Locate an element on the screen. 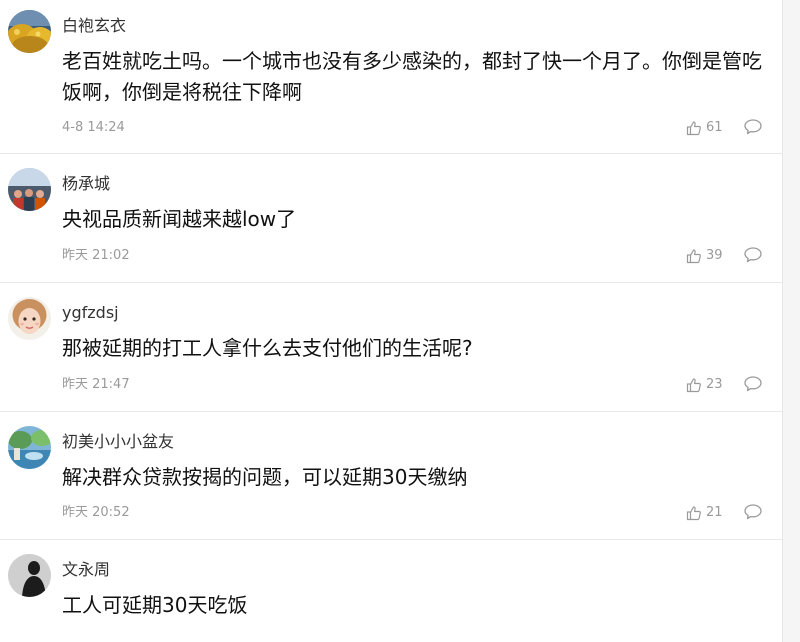 The width and height of the screenshot is (800, 642). comment-username: 白袍玄衣 is located at coordinates (94, 26).